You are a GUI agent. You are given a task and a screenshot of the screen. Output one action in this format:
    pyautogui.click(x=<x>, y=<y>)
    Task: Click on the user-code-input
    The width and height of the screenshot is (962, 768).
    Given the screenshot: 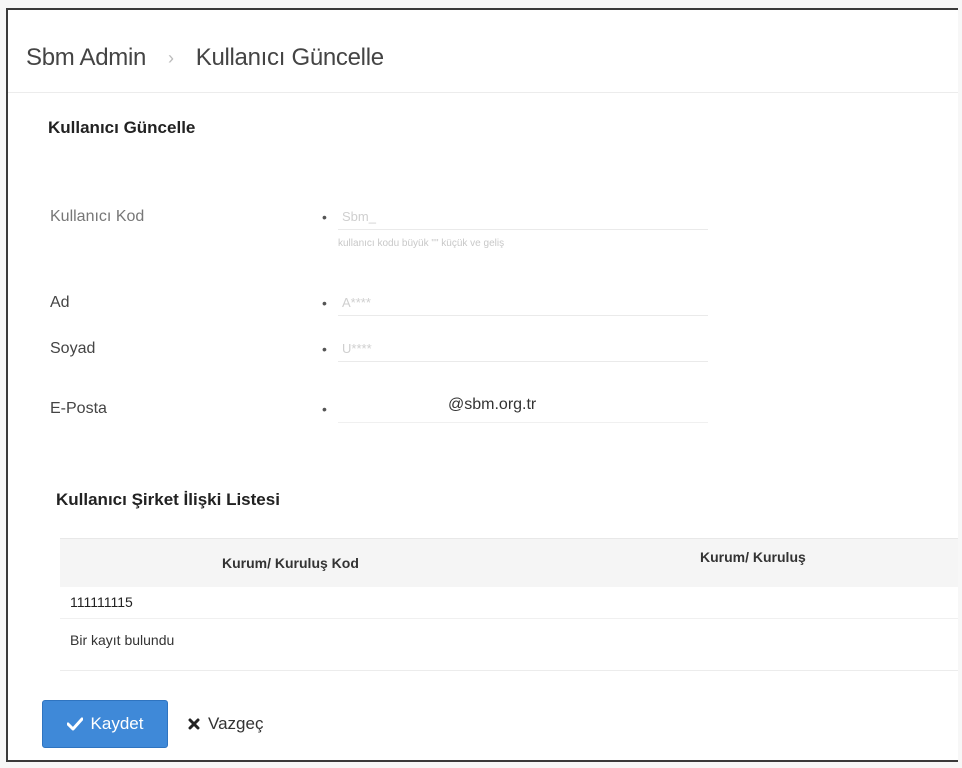 What is the action you would take?
    pyautogui.click(x=523, y=217)
    